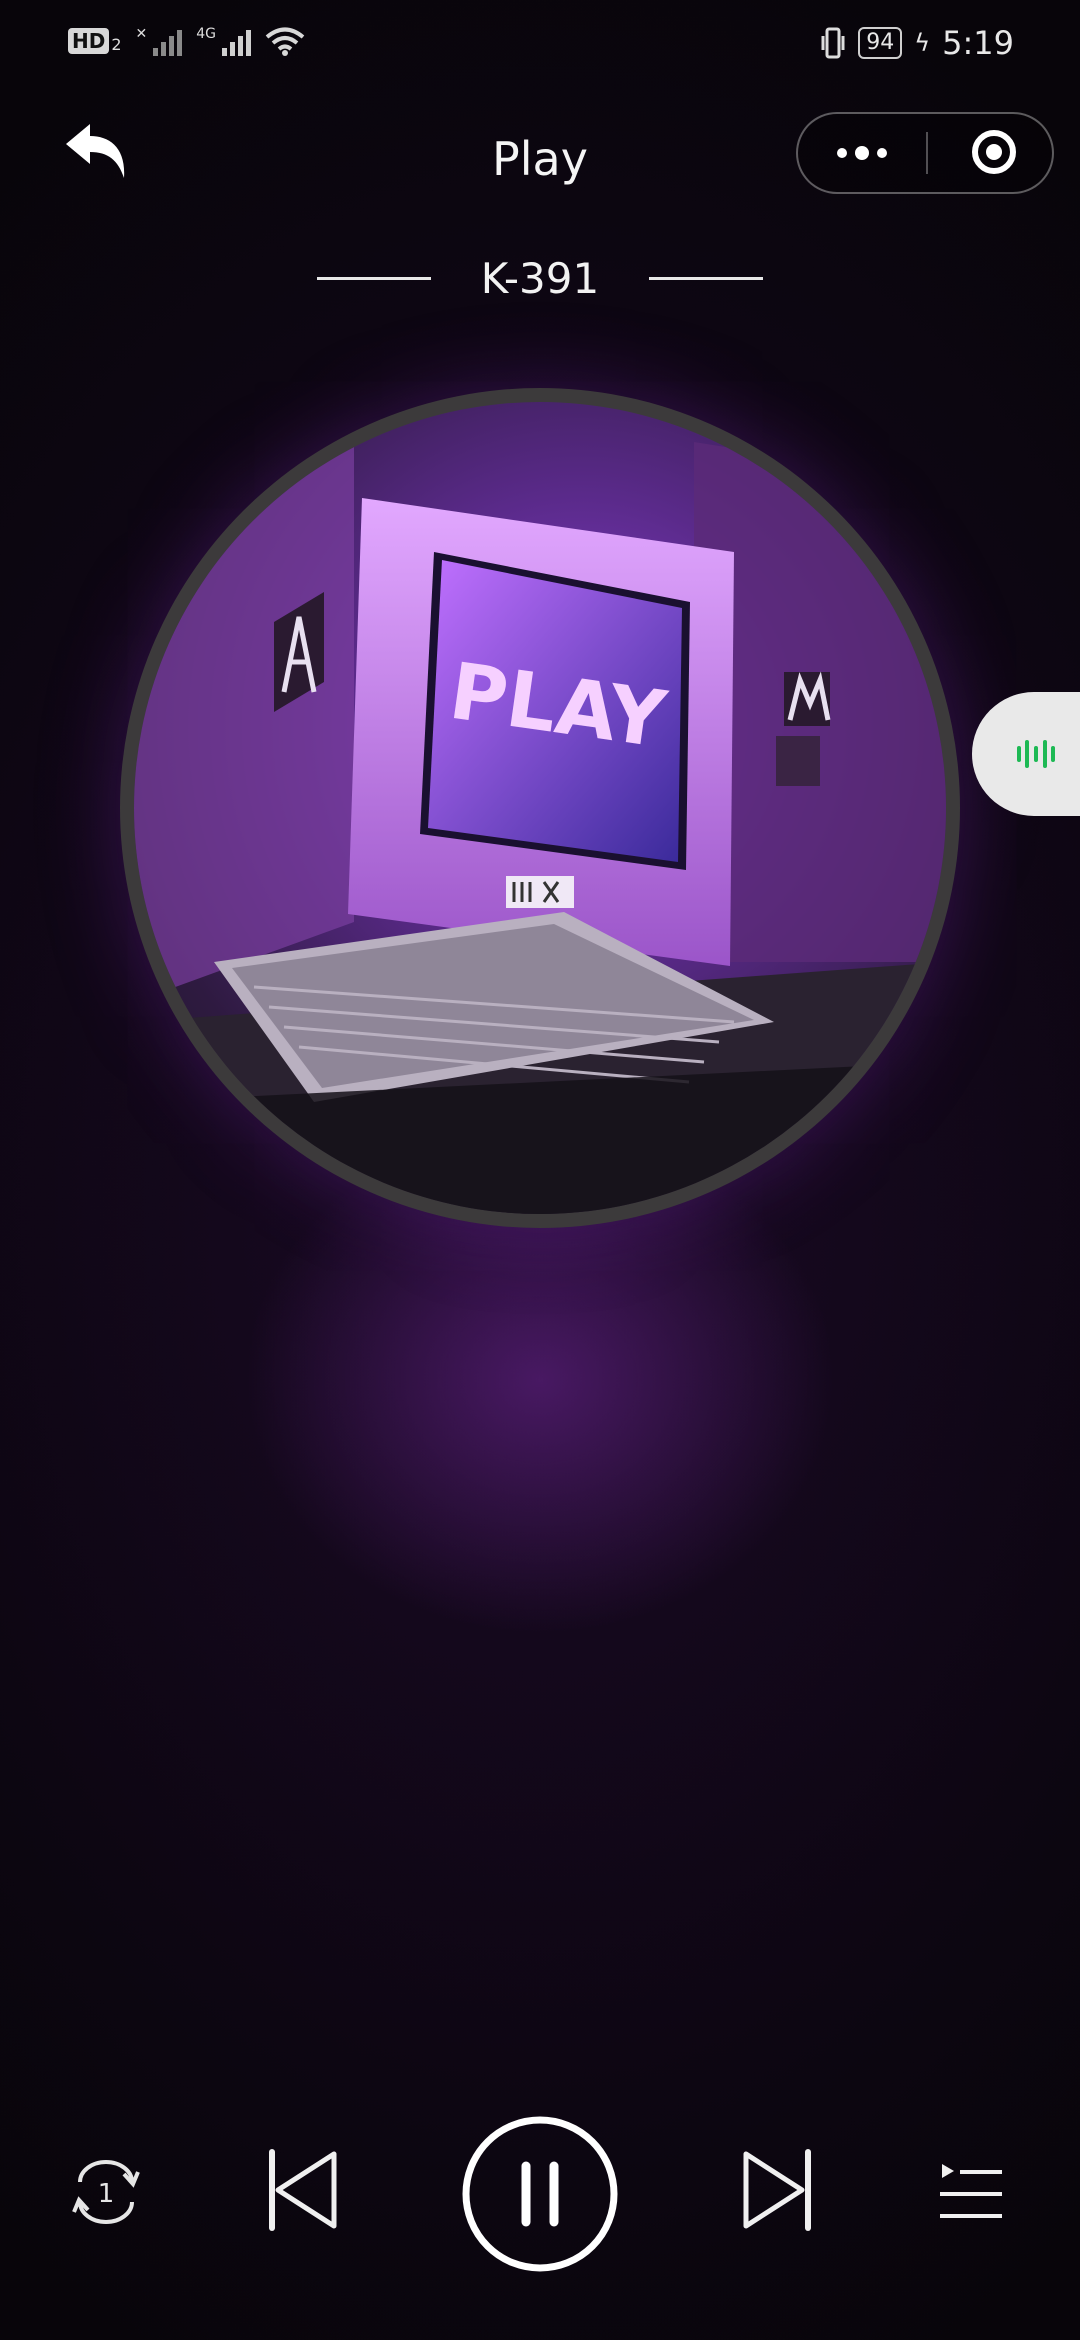 This screenshot has height=2340, width=1080. I want to click on signal-icon, so click(168, 41).